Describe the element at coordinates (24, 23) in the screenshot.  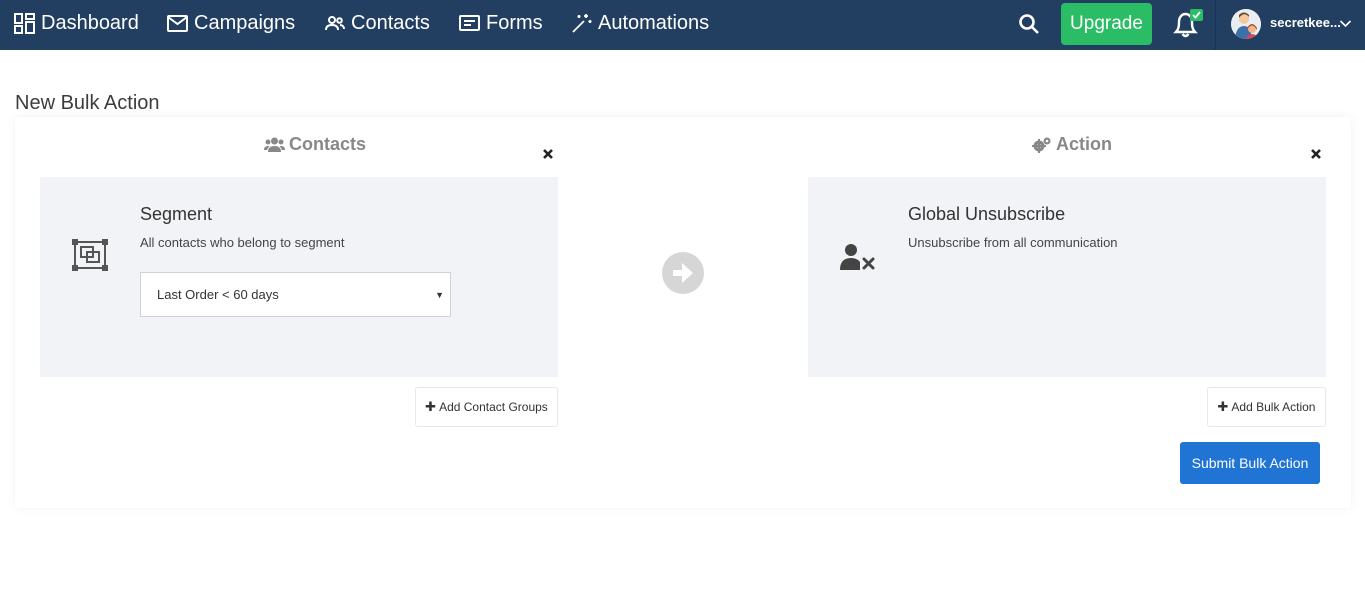
I see `dashboard-grid-icon` at that location.